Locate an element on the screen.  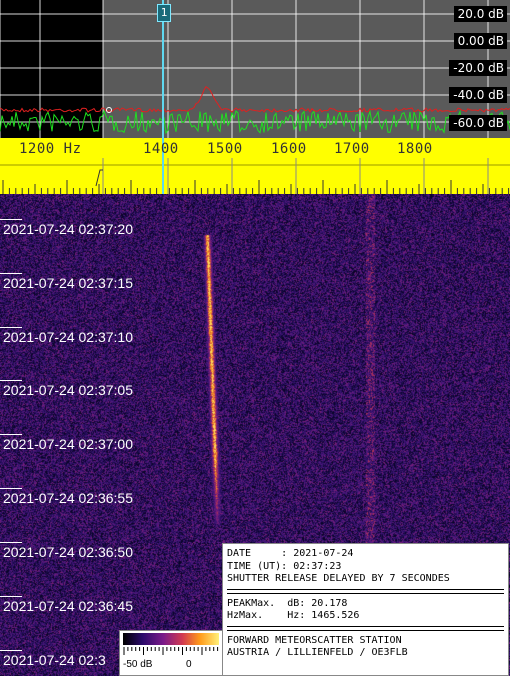
frequency-label: 1500 is located at coordinates (225, 149).